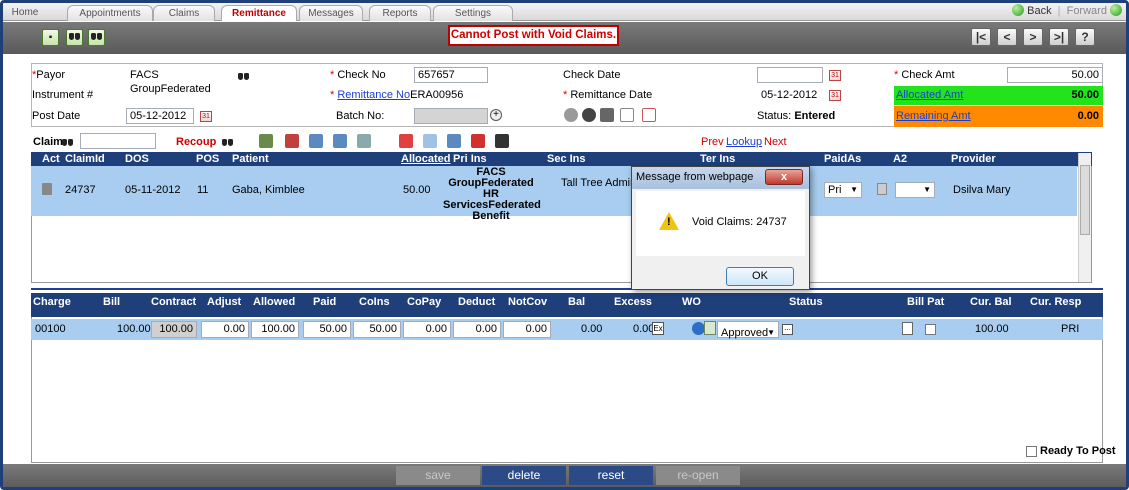 The height and width of the screenshot is (490, 1129). Describe the element at coordinates (775, 142) in the screenshot. I see `next-link: Next` at that location.